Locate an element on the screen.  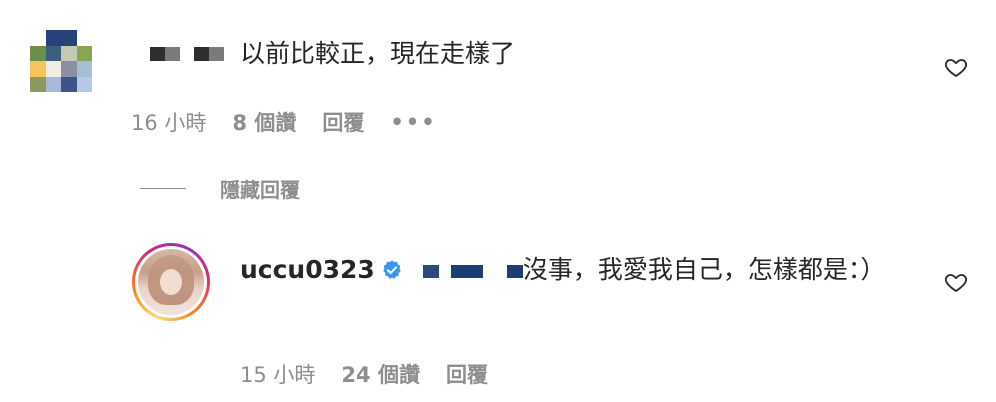
comment-body: 以前比較正，現在走樣了 is located at coordinates (378, 53).